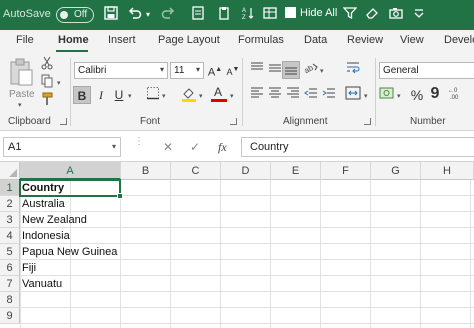 The height and width of the screenshot is (328, 474). Describe the element at coordinates (426, 70) in the screenshot. I see `number-format-combo: General` at that location.